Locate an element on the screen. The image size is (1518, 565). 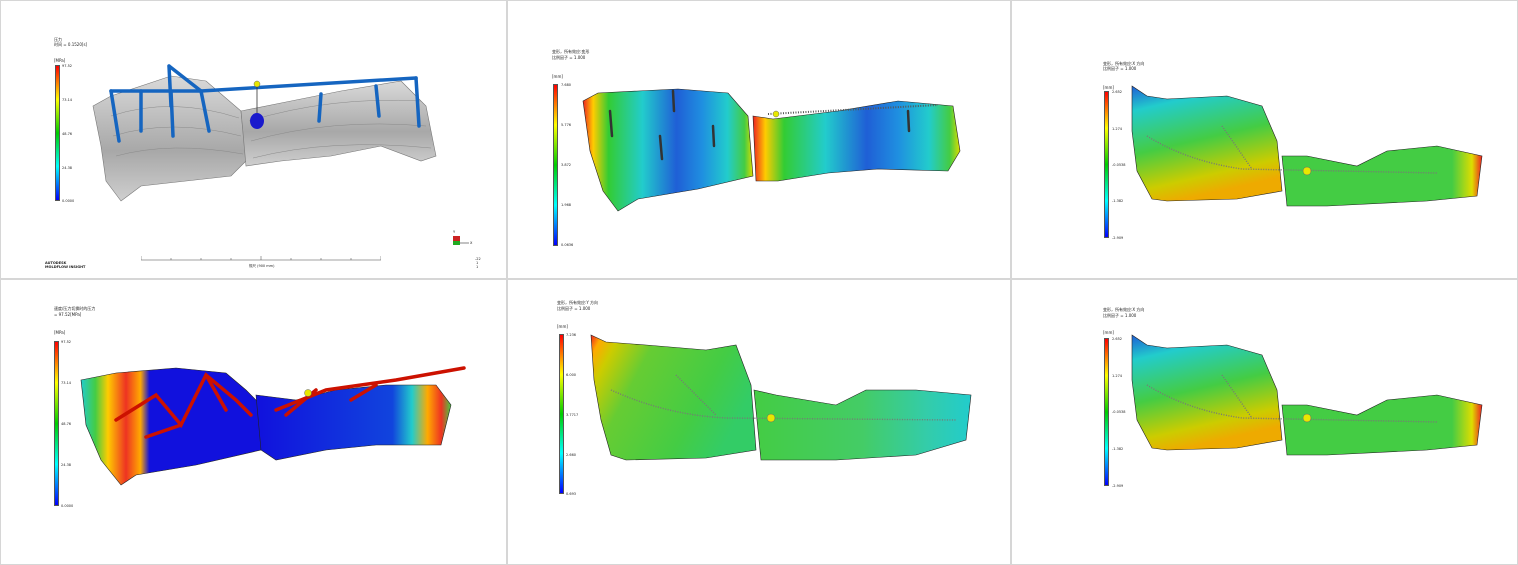
triad-y-label: Y is located at coordinates (454, 232).